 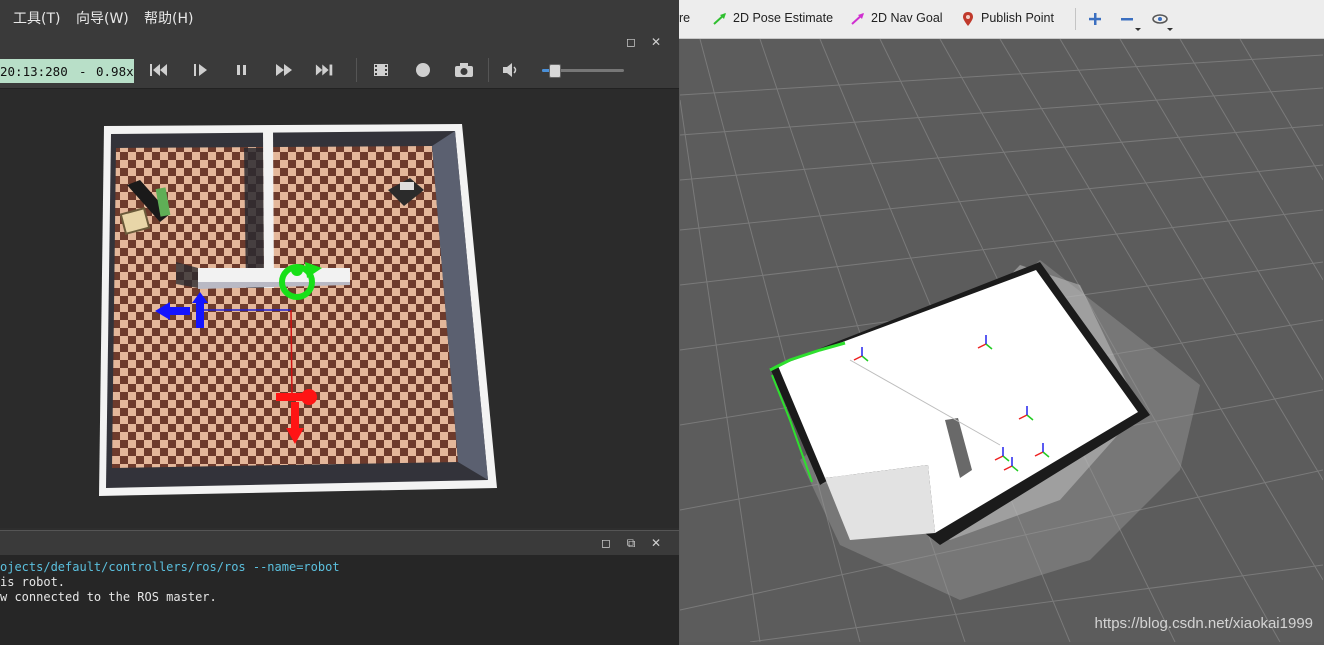 I want to click on tool-2d-nav-goal: 2D Nav Goal, so click(x=907, y=18).